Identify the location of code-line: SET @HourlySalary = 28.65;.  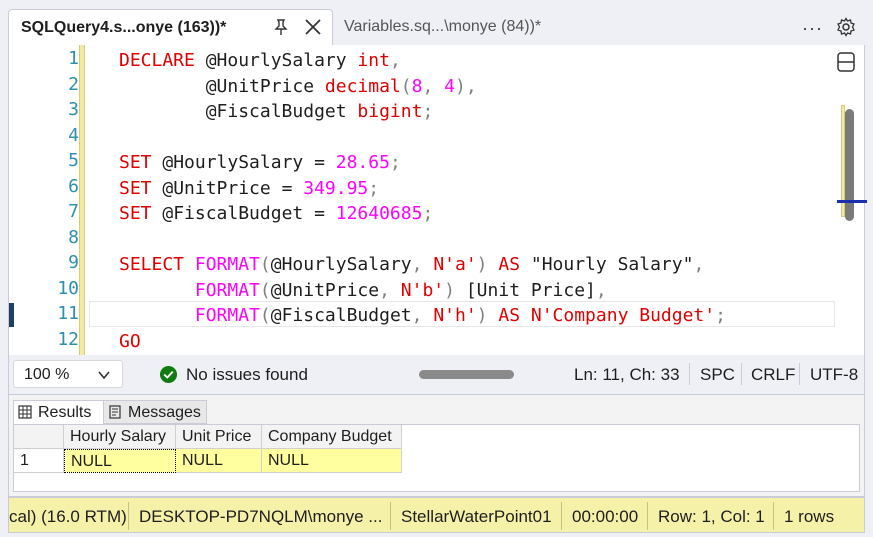
(260, 162).